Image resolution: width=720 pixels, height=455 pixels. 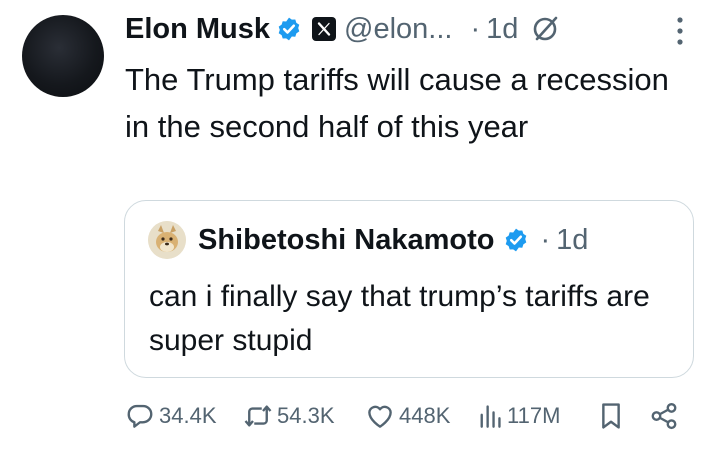 I want to click on view-count: 117M, so click(x=534, y=415).